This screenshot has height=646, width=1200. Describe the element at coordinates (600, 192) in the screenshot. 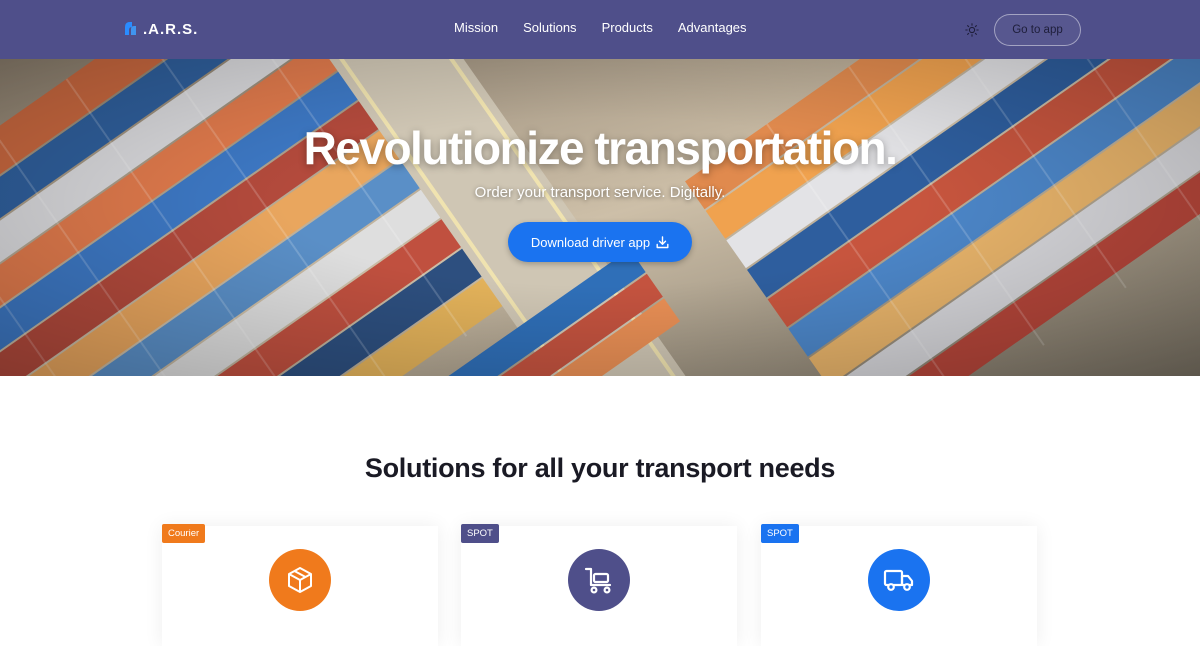

I see `hero-subtitle: Order your transport service. Digitally.` at that location.